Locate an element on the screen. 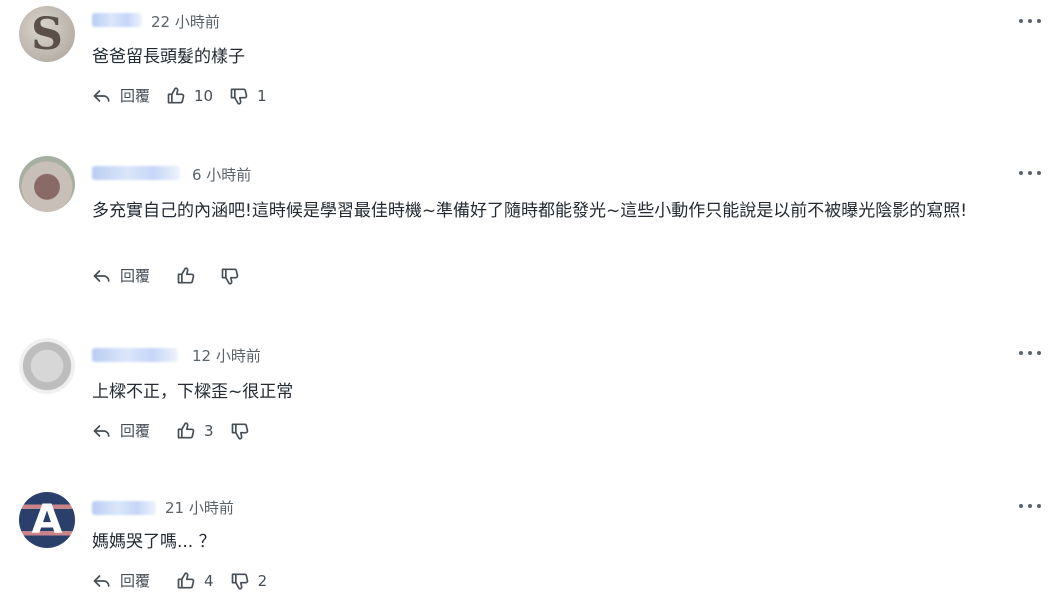 Image resolution: width=1059 pixels, height=592 pixels. like-button: 4 is located at coordinates (195, 581).